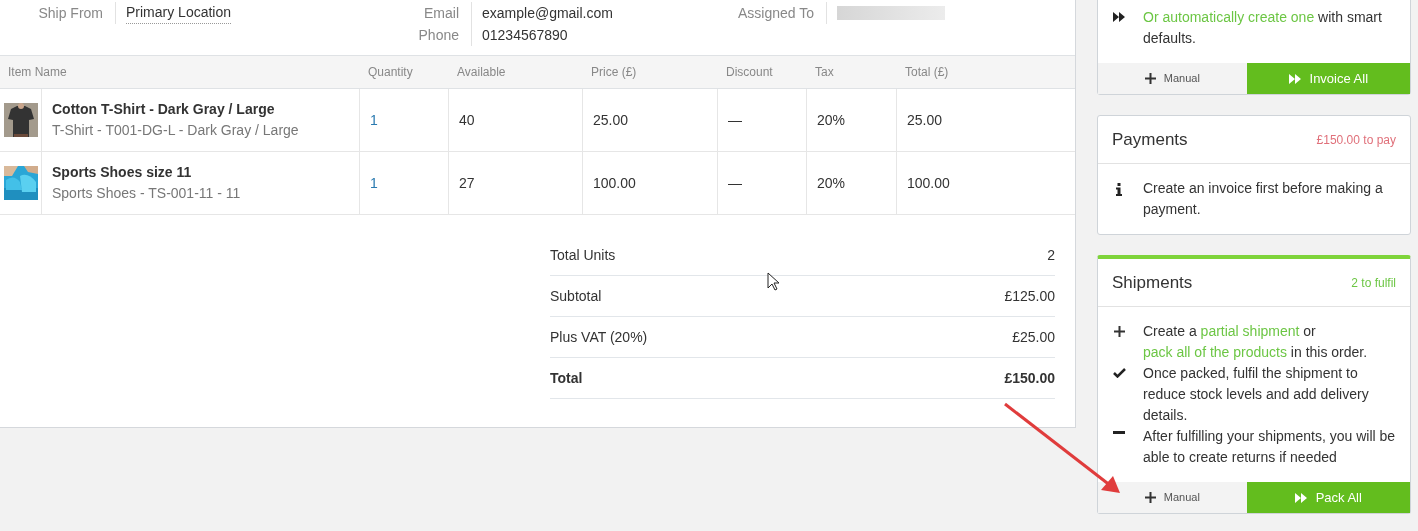 The width and height of the screenshot is (1418, 531). Describe the element at coordinates (1051, 255) in the screenshot. I see `total-value: 2` at that location.